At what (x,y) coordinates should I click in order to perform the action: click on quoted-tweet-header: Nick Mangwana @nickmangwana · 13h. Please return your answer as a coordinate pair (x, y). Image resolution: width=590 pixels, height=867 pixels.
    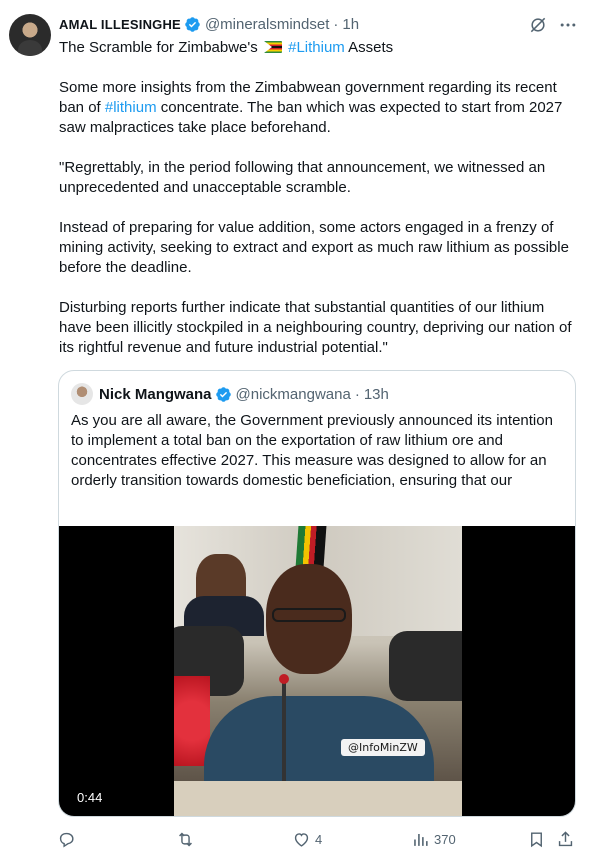
    Looking at the image, I should click on (230, 394).